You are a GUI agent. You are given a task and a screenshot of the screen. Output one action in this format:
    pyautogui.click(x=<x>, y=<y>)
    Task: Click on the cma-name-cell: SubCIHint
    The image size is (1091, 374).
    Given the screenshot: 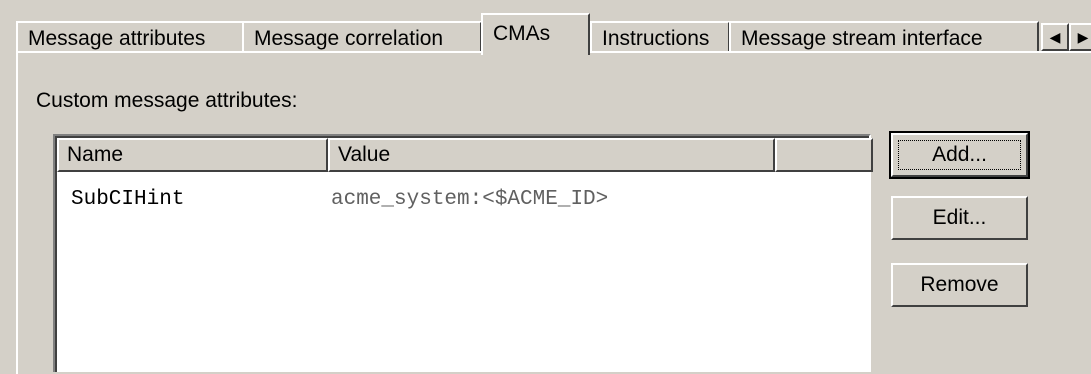 What is the action you would take?
    pyautogui.click(x=128, y=199)
    